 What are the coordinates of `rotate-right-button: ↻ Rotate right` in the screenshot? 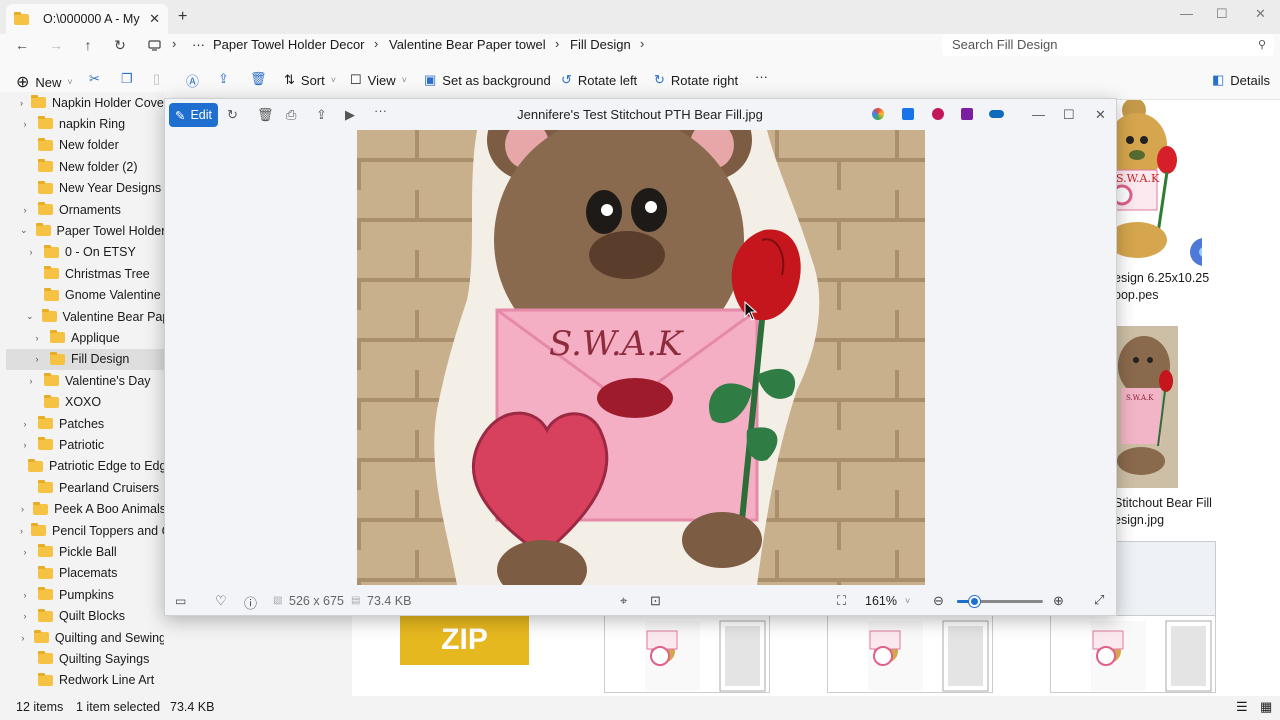 It's located at (696, 80).